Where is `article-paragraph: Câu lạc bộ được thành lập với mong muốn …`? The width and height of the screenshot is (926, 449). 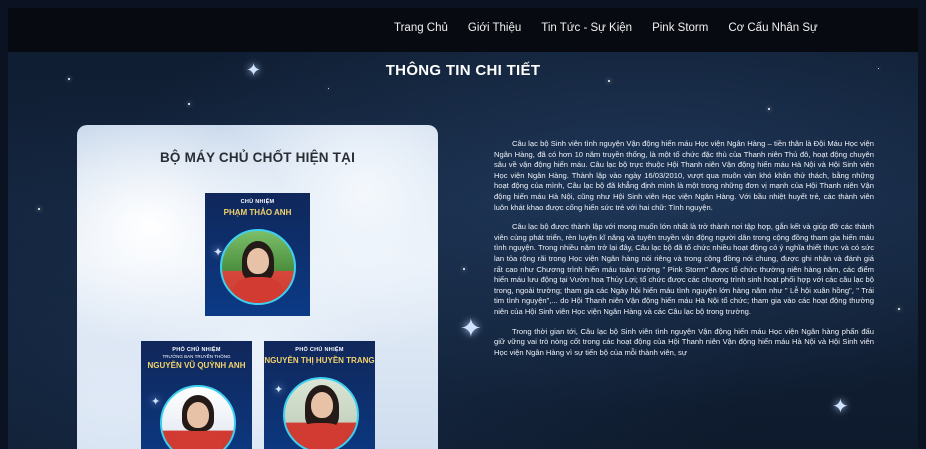
article-paragraph: Câu lạc bộ được thành lập với mong muốn … is located at coordinates (684, 269).